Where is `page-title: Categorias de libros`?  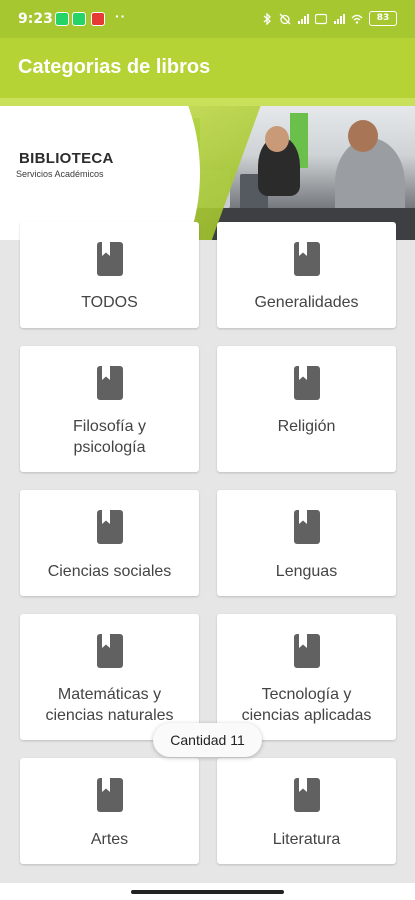 page-title: Categorias de libros is located at coordinates (114, 67).